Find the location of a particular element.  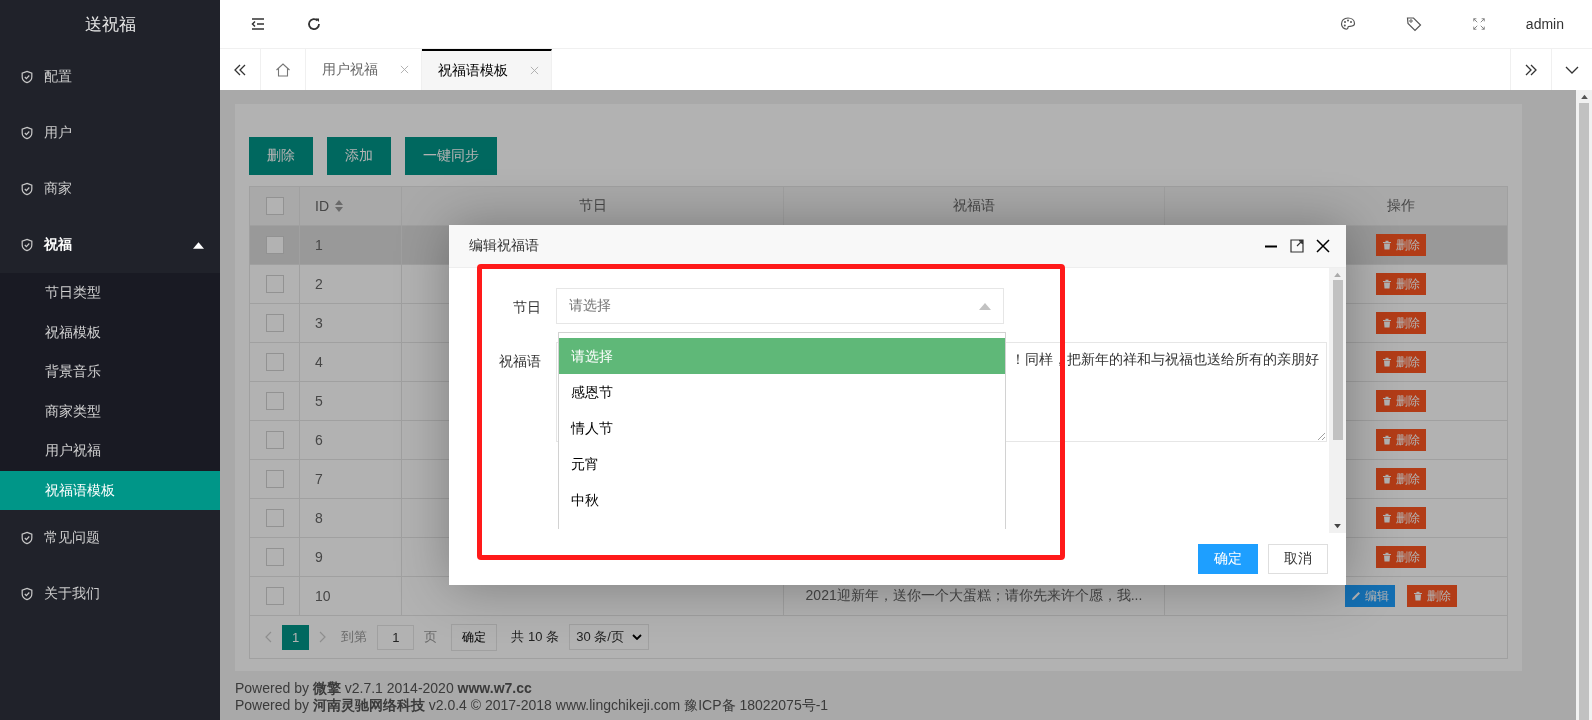

app-title: 送祝福 is located at coordinates (110, 25).